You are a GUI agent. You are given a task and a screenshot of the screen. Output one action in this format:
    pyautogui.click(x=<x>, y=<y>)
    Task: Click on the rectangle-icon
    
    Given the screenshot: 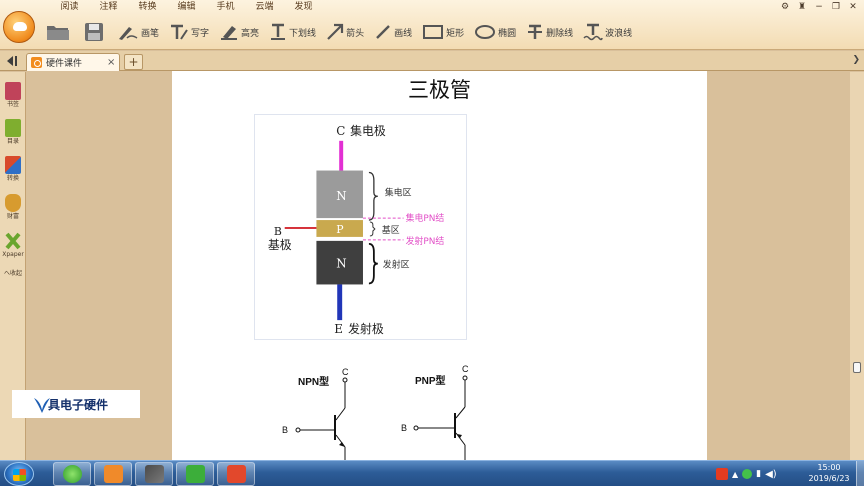 What is the action you would take?
    pyautogui.click(x=433, y=32)
    